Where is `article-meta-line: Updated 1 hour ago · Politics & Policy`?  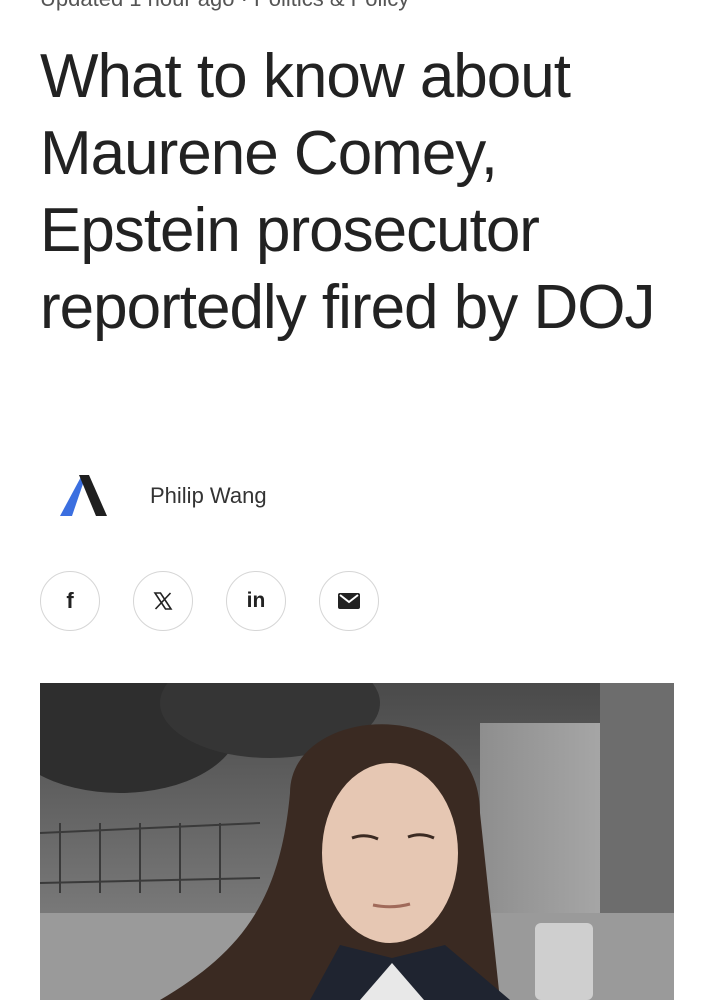 article-meta-line: Updated 1 hour ago · Politics & Policy is located at coordinates (224, 6).